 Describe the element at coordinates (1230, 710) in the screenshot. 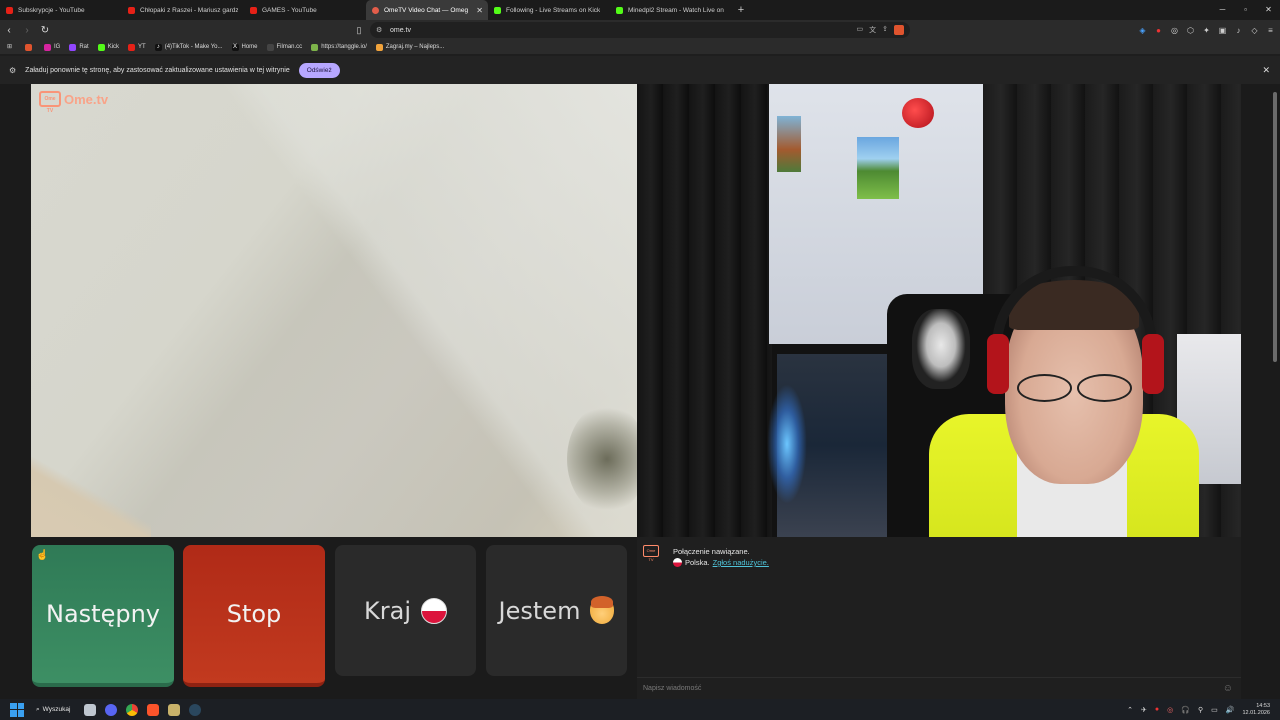

I see `volume-icon: 🔊` at that location.